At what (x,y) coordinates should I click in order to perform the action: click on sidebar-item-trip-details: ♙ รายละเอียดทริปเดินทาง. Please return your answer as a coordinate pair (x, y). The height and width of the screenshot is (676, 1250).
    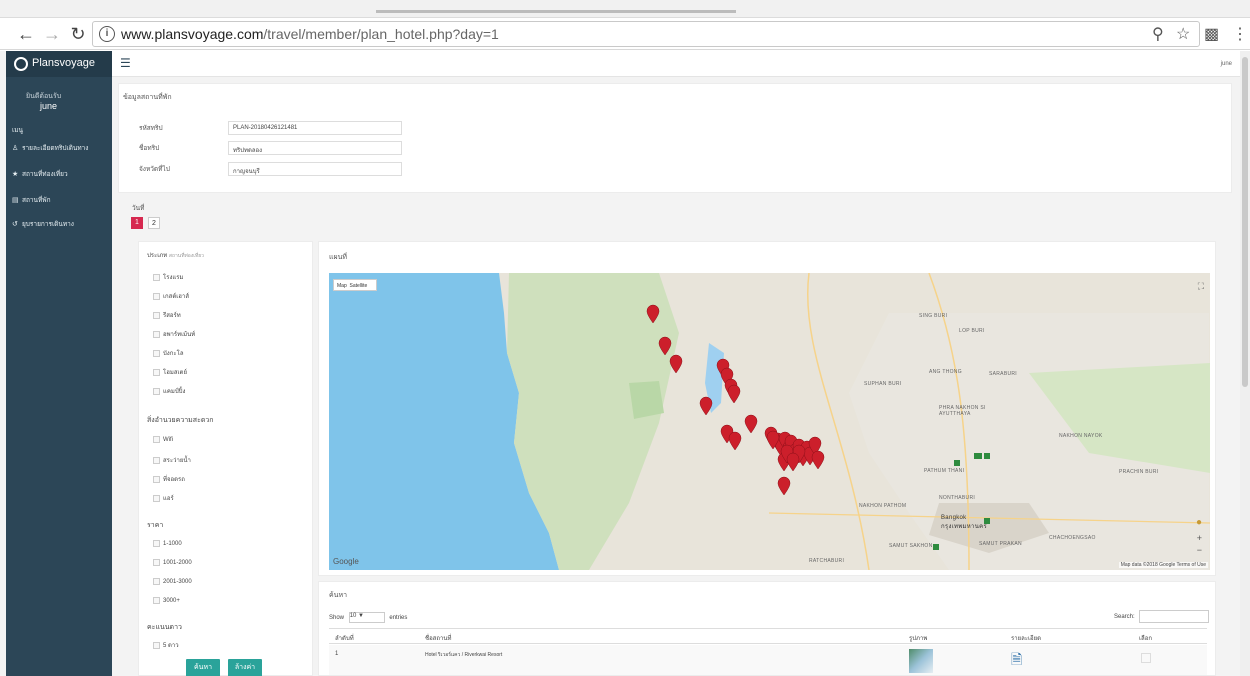
    Looking at the image, I should click on (50, 148).